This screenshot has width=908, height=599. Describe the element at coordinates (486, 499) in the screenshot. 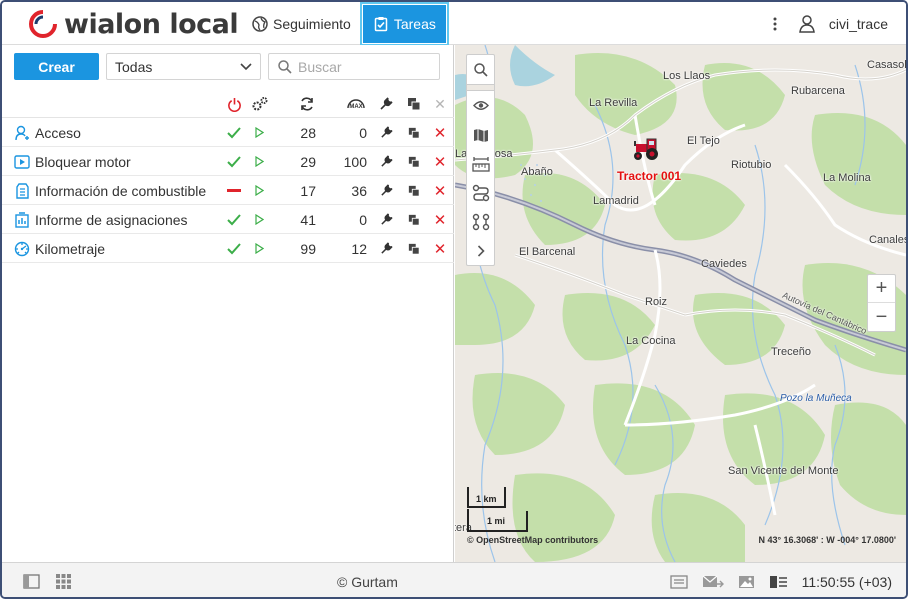

I see `scale-km-label: 1 km` at that location.